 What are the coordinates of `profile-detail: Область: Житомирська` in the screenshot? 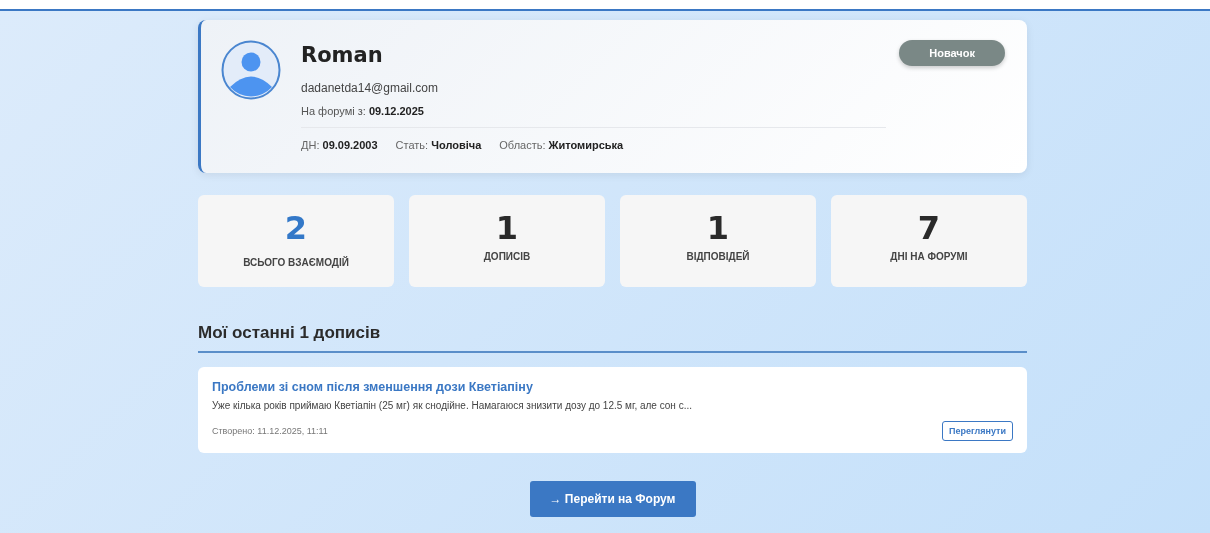 It's located at (561, 145).